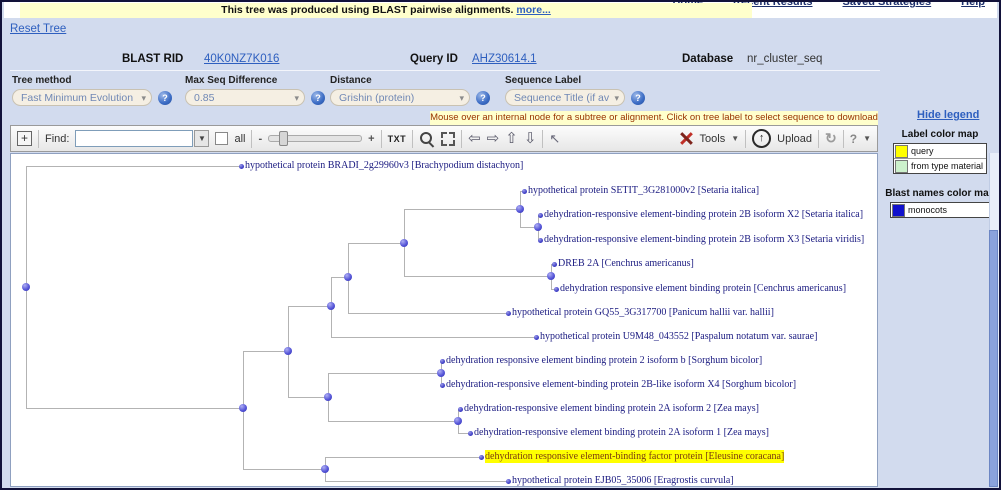 The image size is (1001, 490). What do you see at coordinates (134, 138) in the screenshot?
I see `find-input` at bounding box center [134, 138].